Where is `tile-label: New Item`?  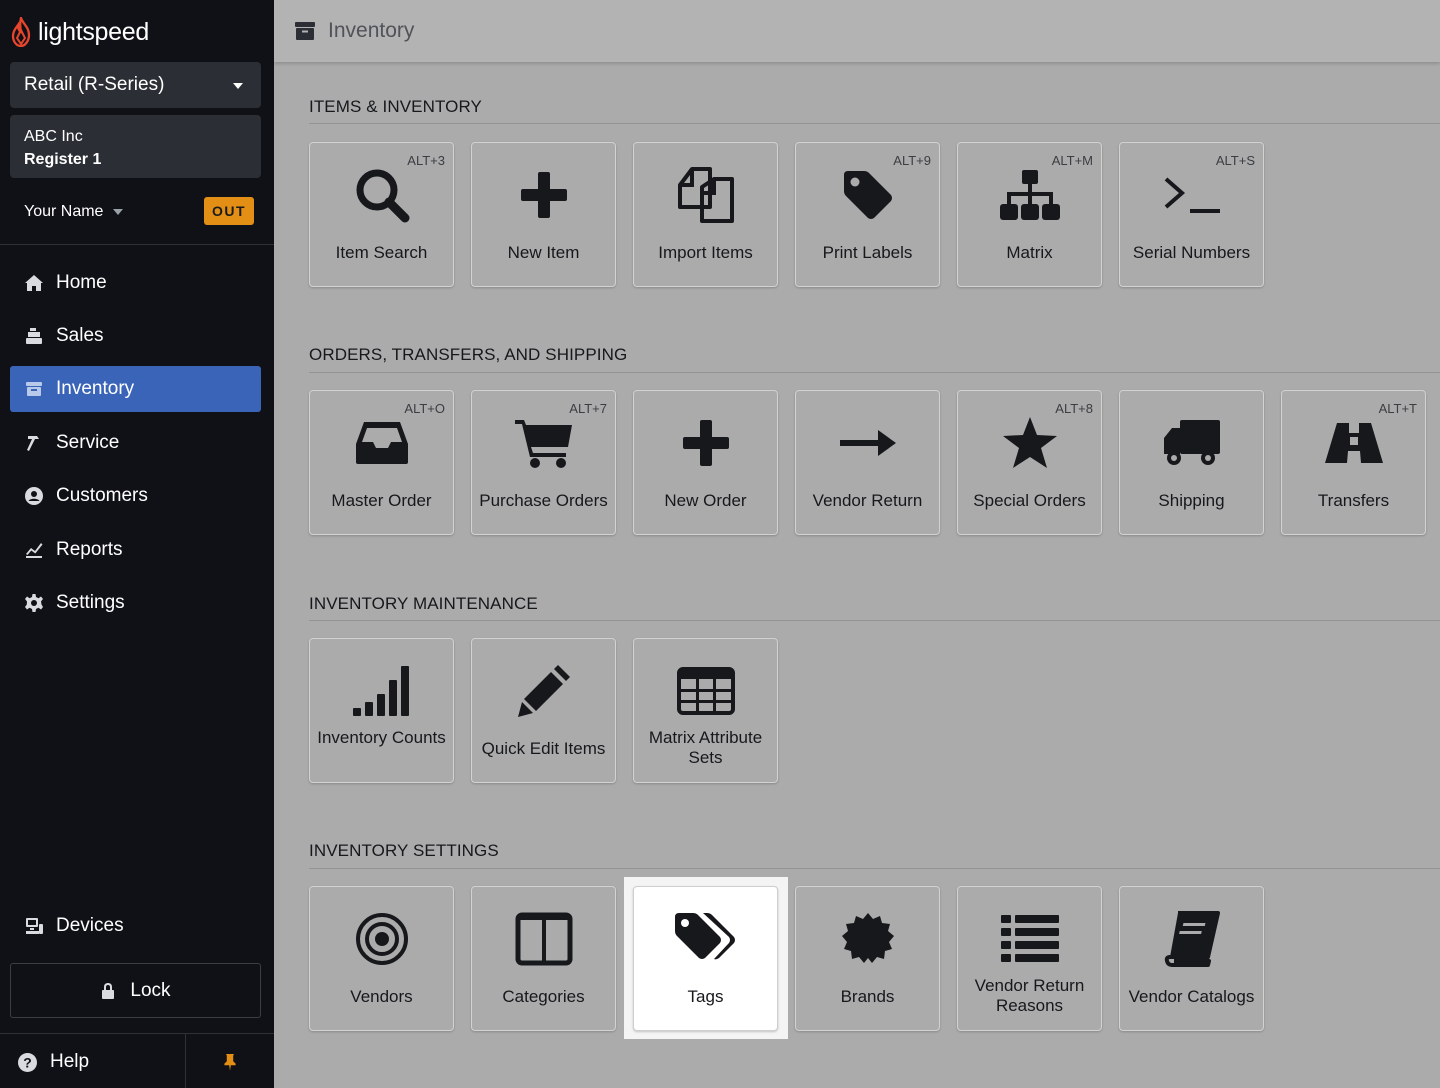 tile-label: New Item is located at coordinates (543, 252).